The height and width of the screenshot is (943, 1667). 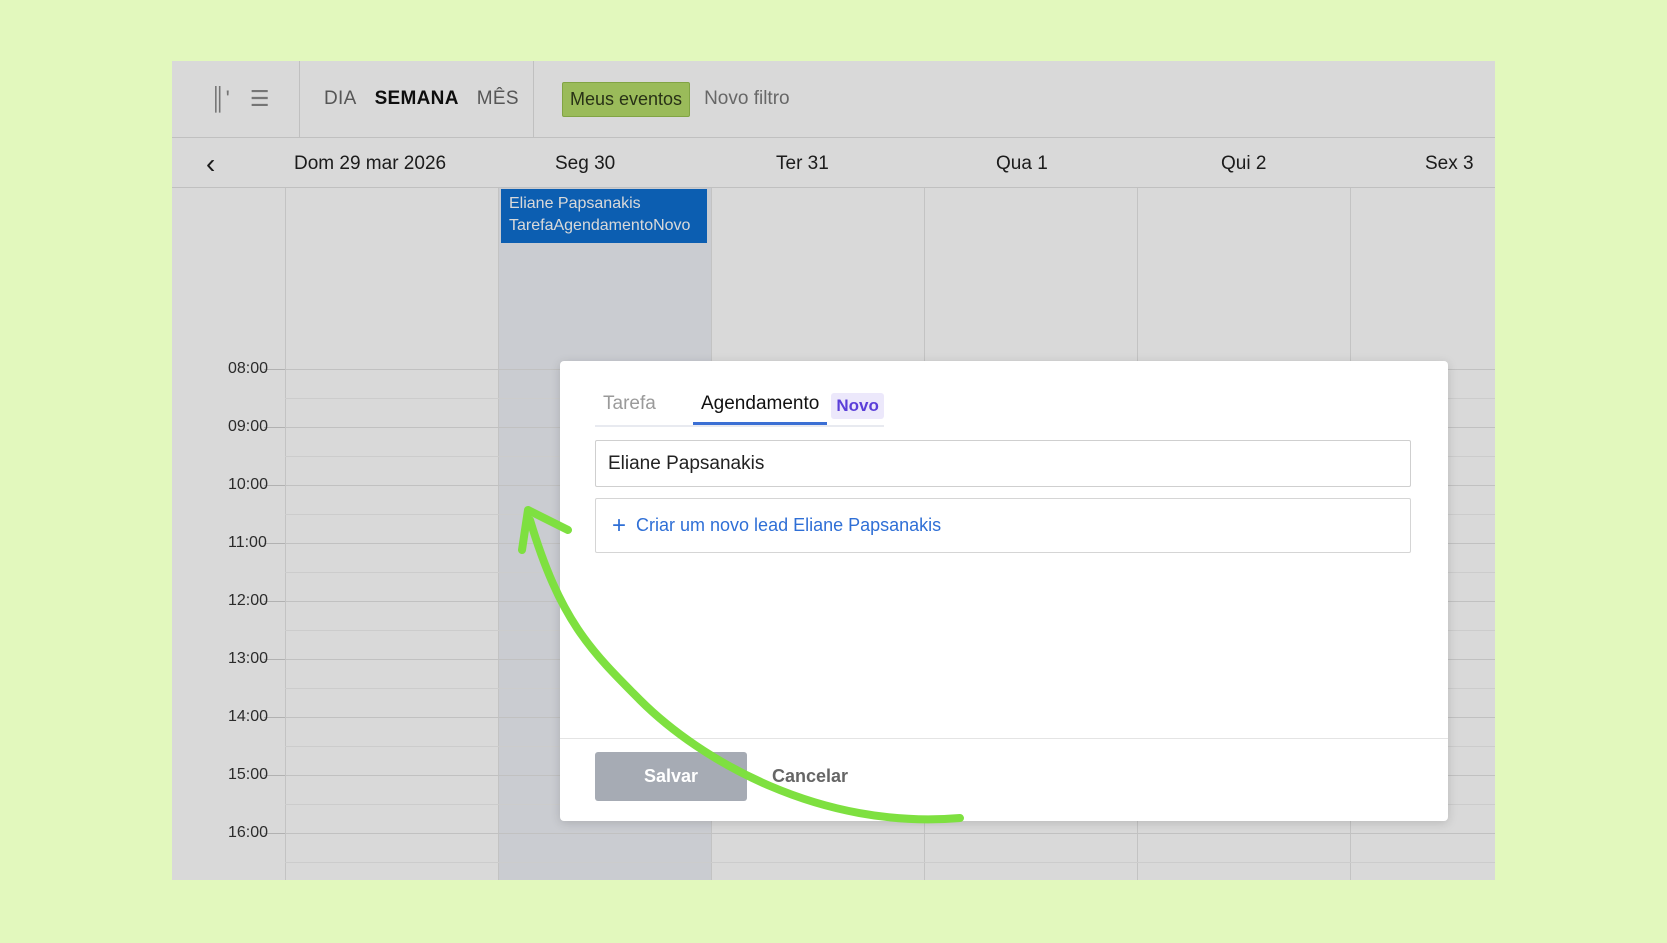 I want to click on create-lead-option: + Criar um novo lead Eliane Papsanakis, so click(x=1003, y=525).